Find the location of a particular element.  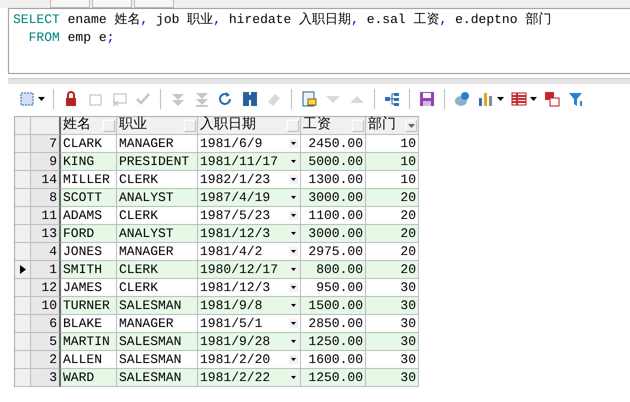

table-cell: 30 is located at coordinates (392, 378).